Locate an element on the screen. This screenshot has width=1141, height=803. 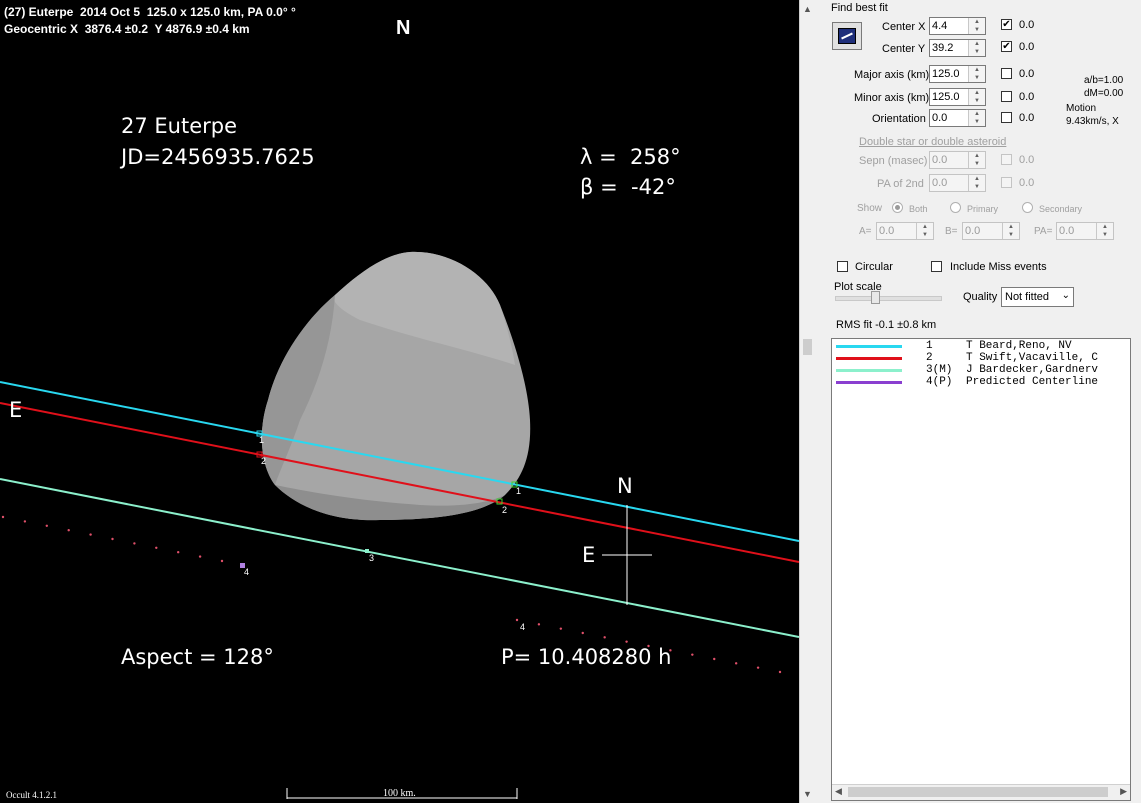
orientation-input is located at coordinates (948, 118).